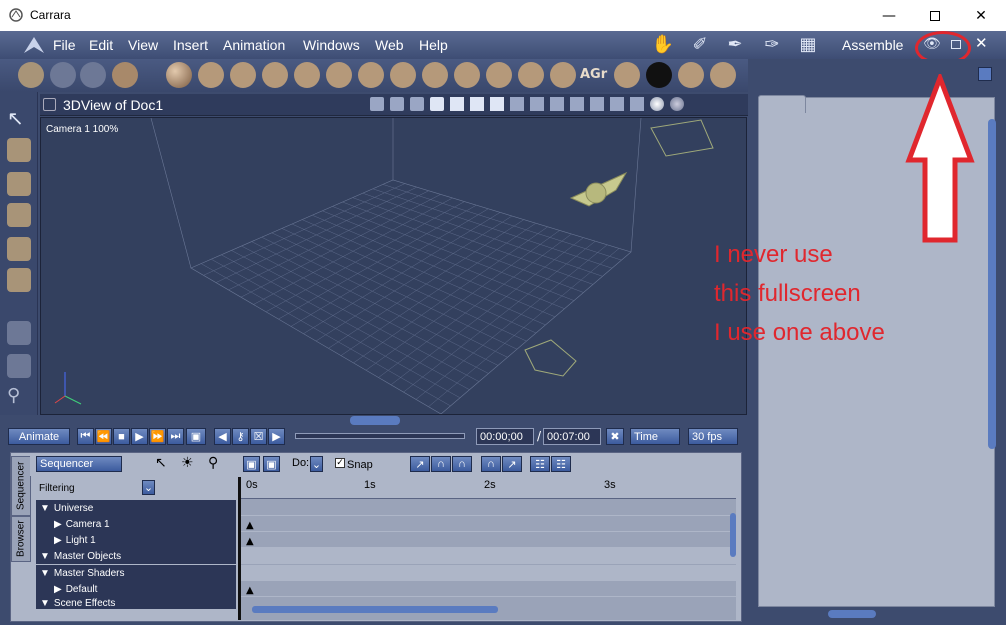 This screenshot has width=1006, height=625. I want to click on menu-insert: Insert, so click(190, 45).